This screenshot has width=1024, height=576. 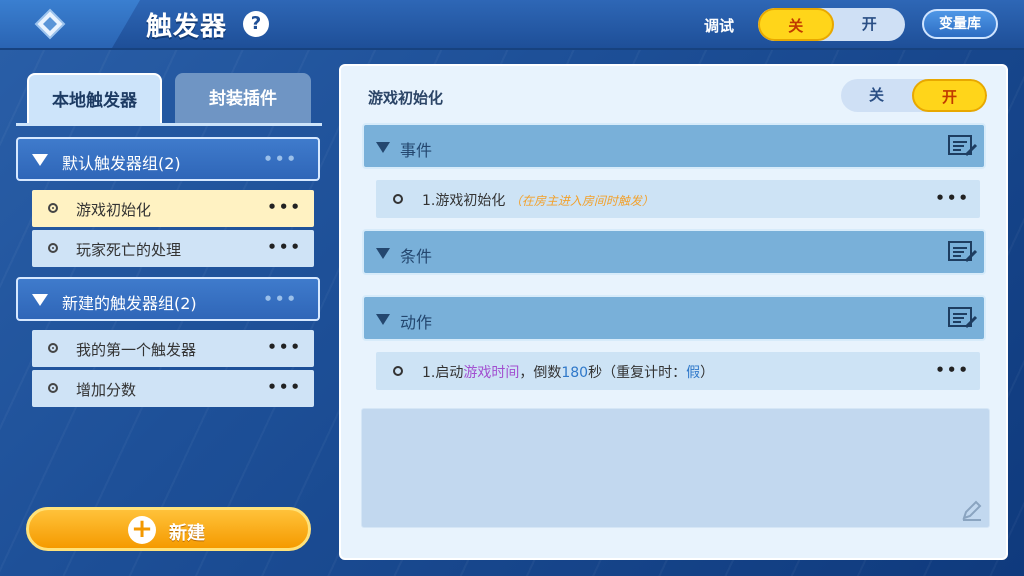 I want to click on trigger-group-default: 默认触发器组(2) •••, so click(x=168, y=159).